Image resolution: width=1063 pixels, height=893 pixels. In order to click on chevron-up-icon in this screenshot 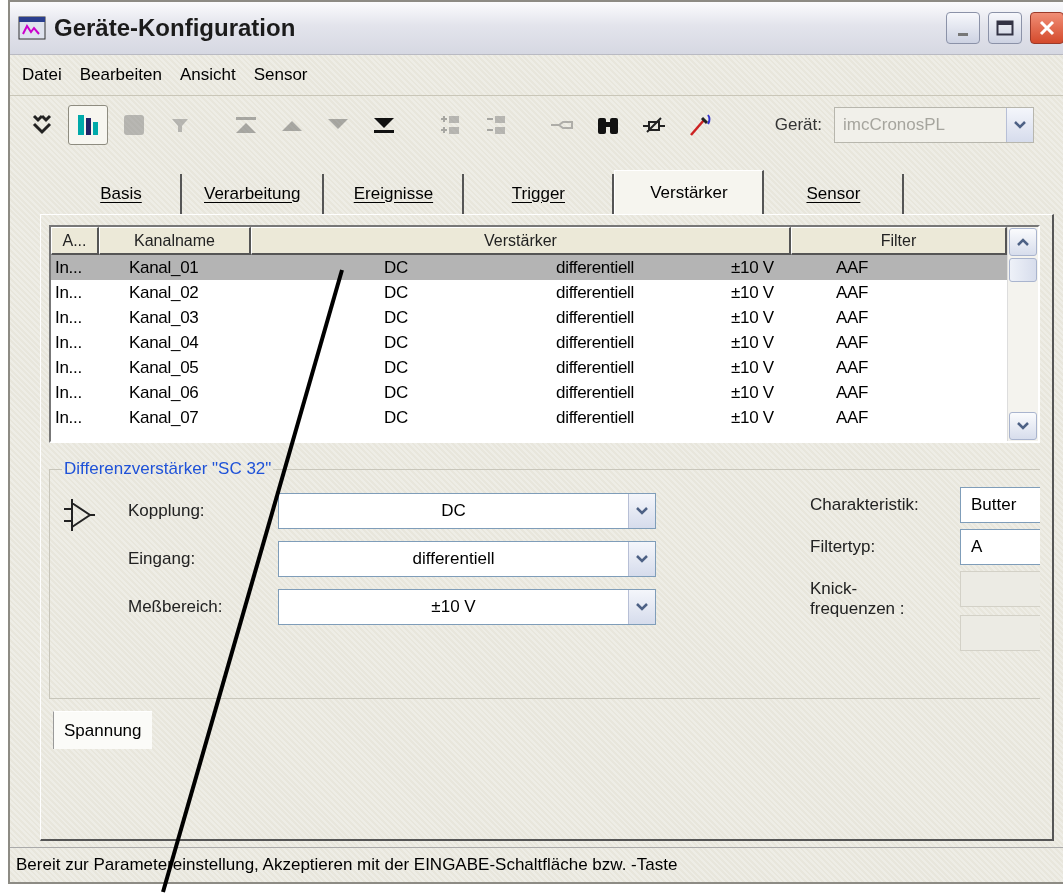, I will do `click(1023, 242)`.